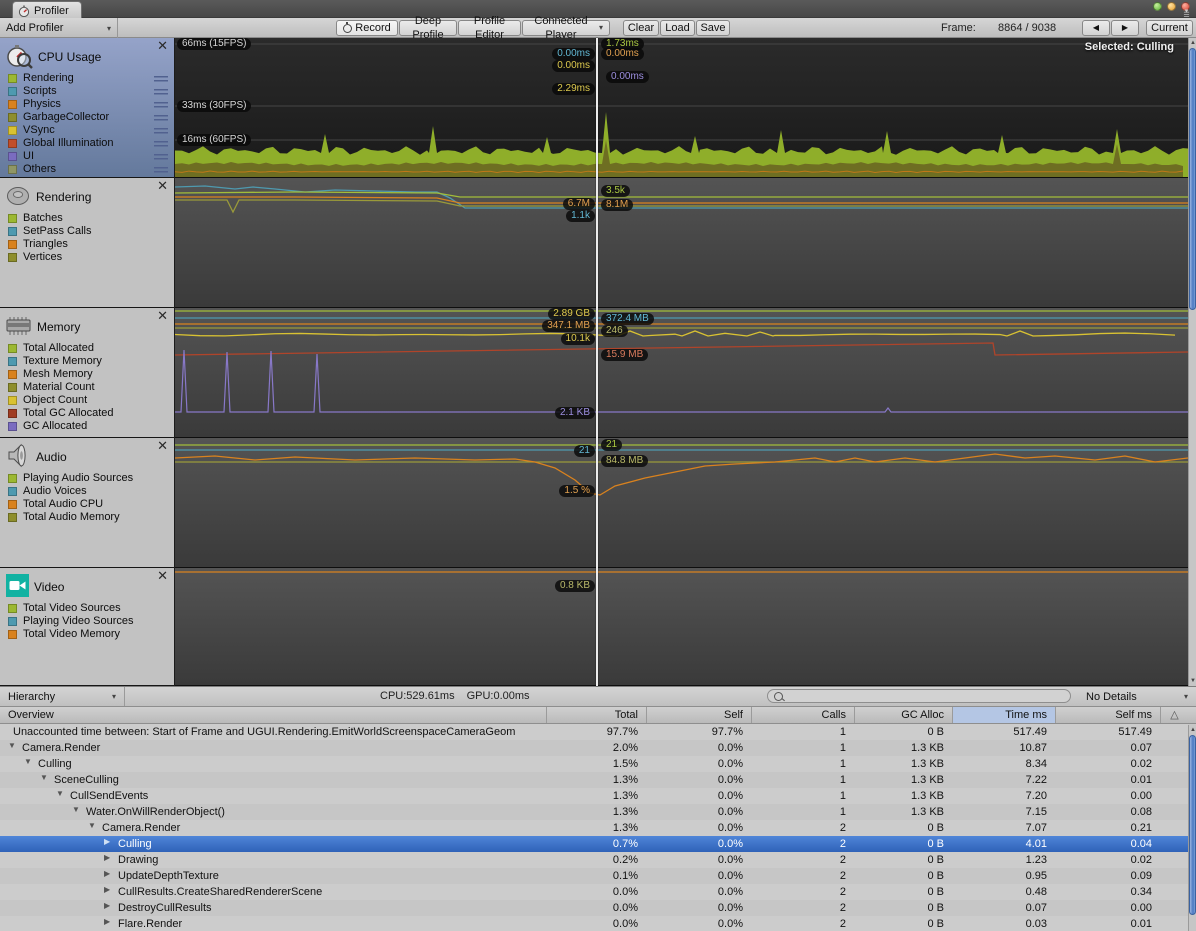  I want to click on profile-editor-button: Profile Editor, so click(489, 28).